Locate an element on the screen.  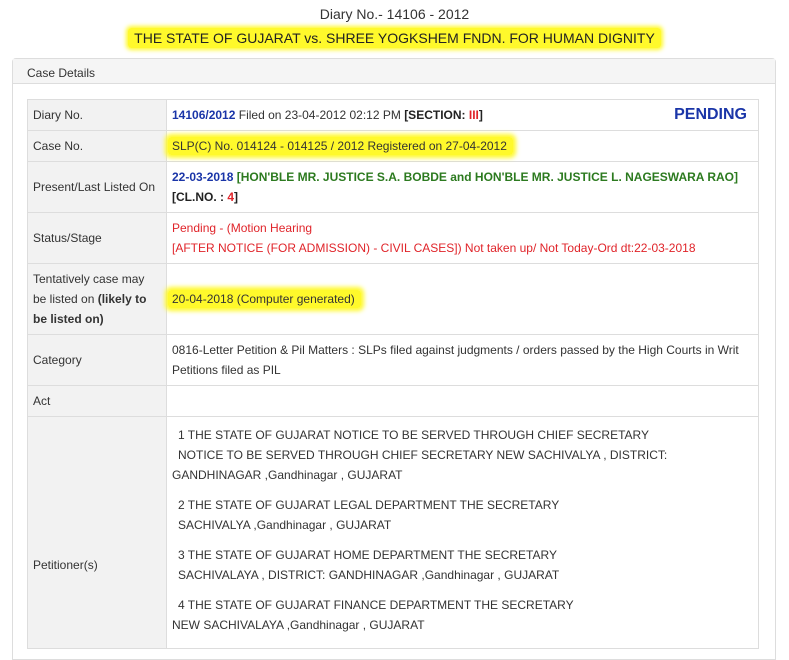
label-listed-on: Present/Last Listed On is located at coordinates (97, 187).